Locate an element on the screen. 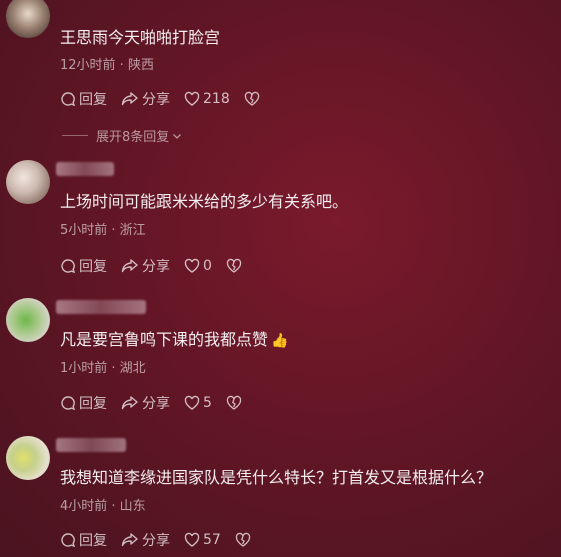 This screenshot has width=561, height=557. divider is located at coordinates (75, 135).